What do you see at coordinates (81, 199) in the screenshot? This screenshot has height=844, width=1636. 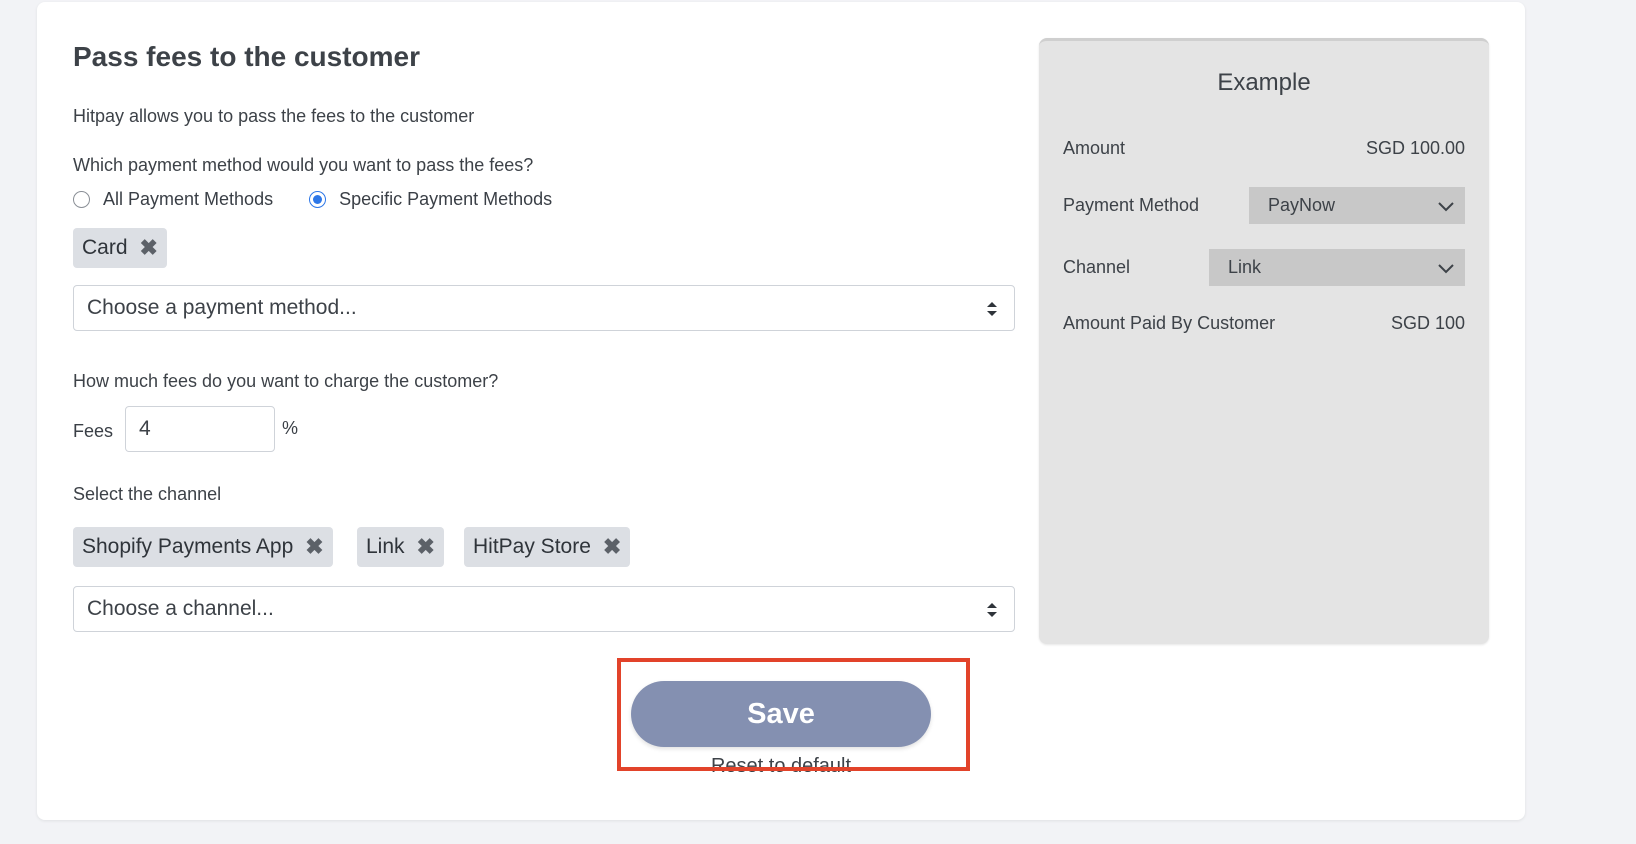 I see `radio-all-payment-methods` at bounding box center [81, 199].